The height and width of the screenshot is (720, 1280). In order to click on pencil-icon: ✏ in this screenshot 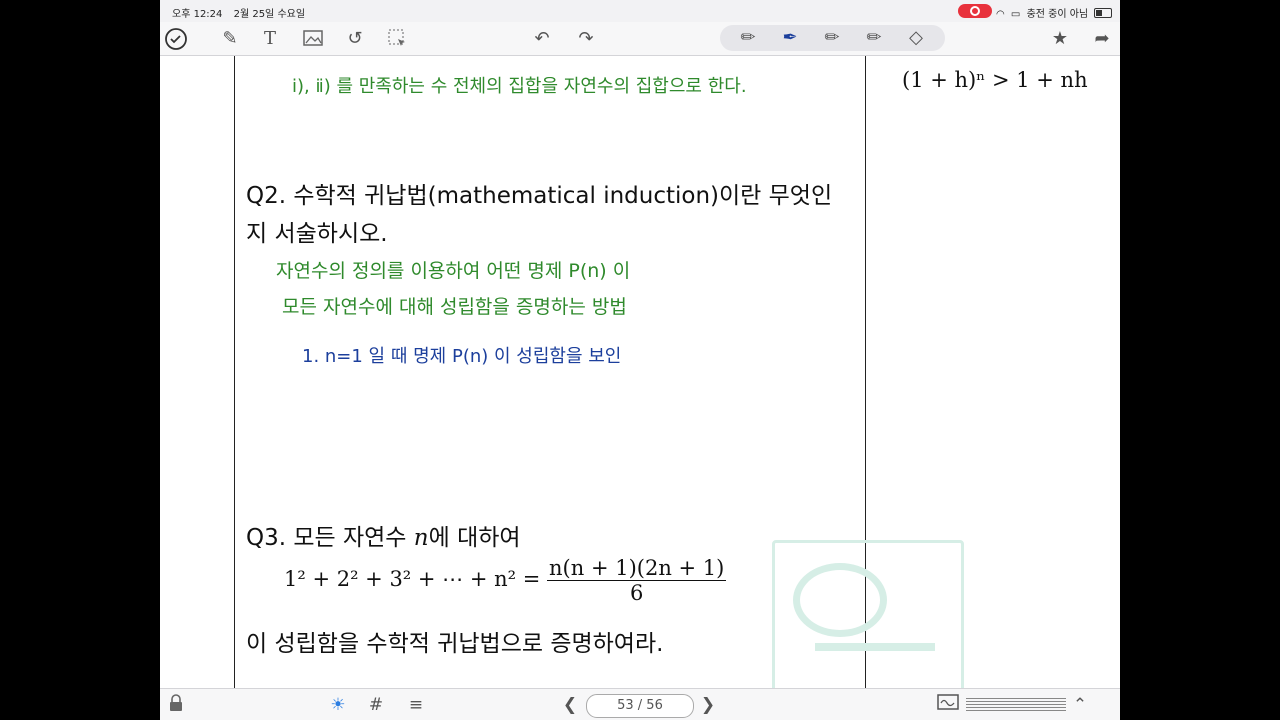, I will do `click(748, 38)`.